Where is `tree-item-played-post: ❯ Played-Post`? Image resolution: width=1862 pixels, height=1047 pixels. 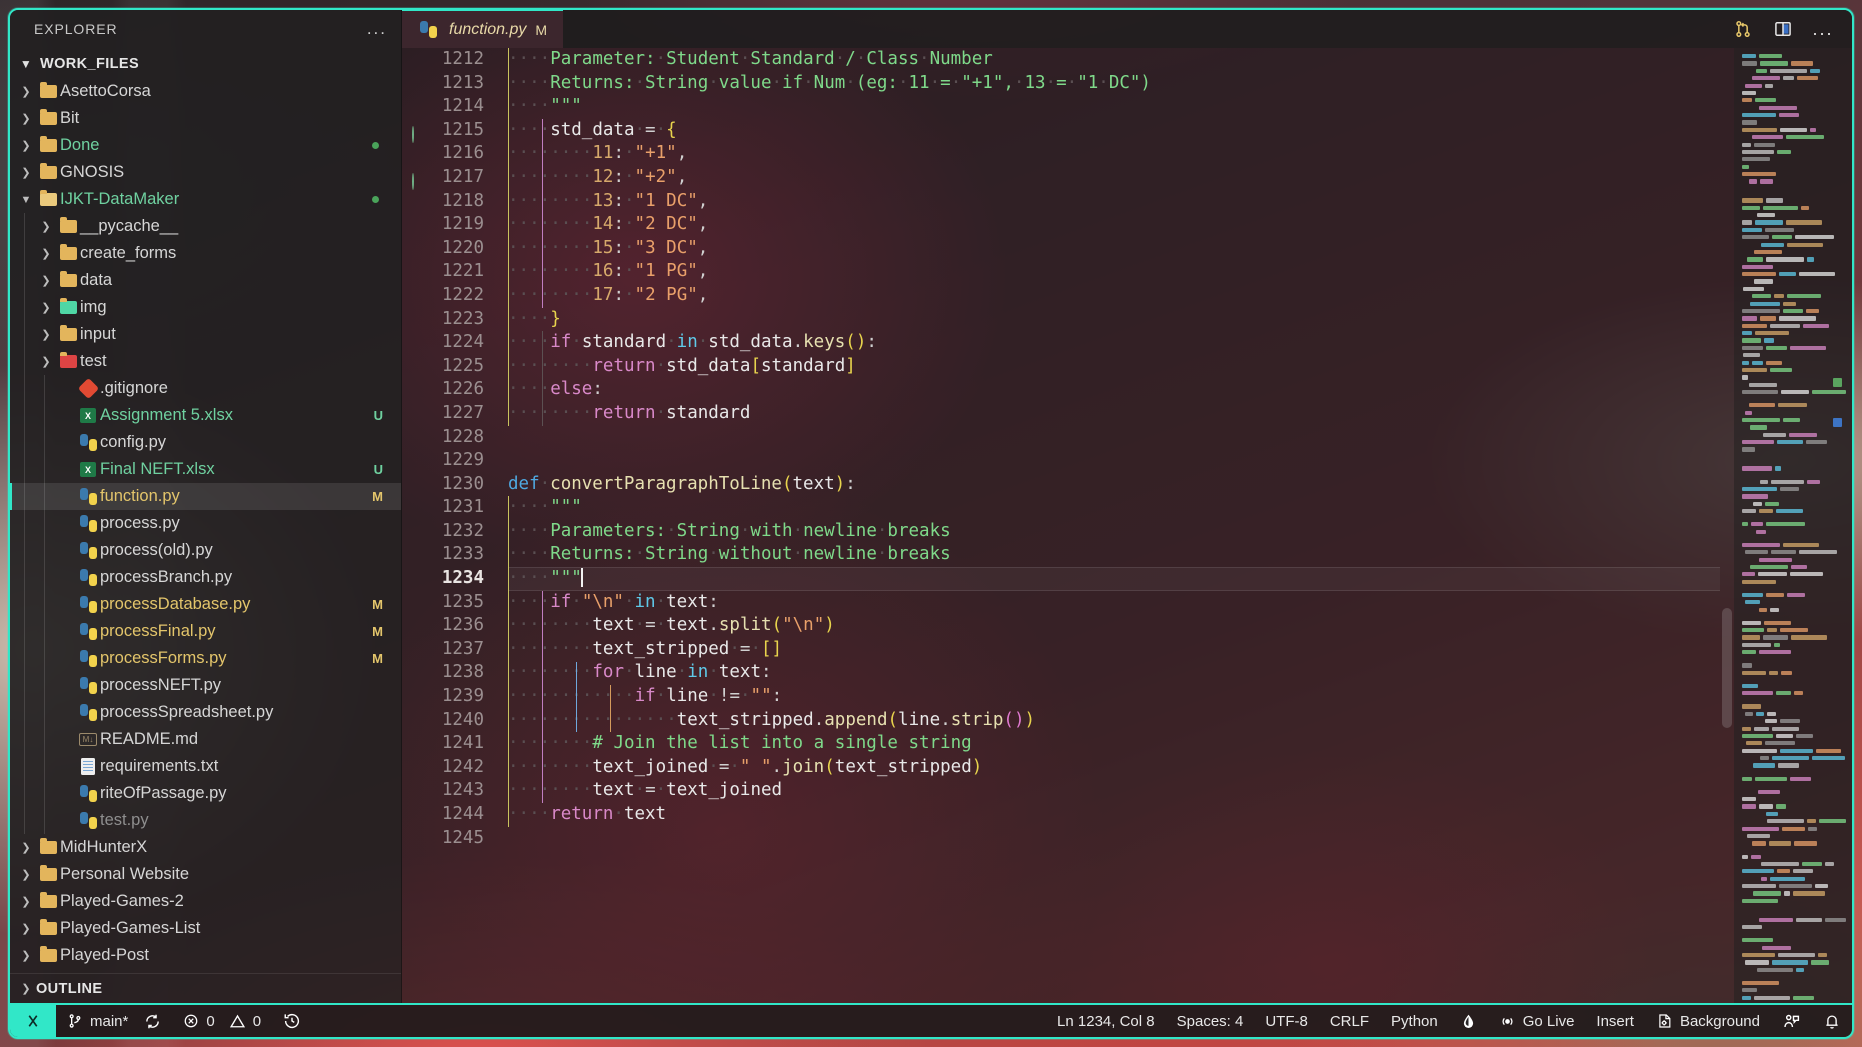 tree-item-played-post: ❯ Played-Post is located at coordinates (205, 955).